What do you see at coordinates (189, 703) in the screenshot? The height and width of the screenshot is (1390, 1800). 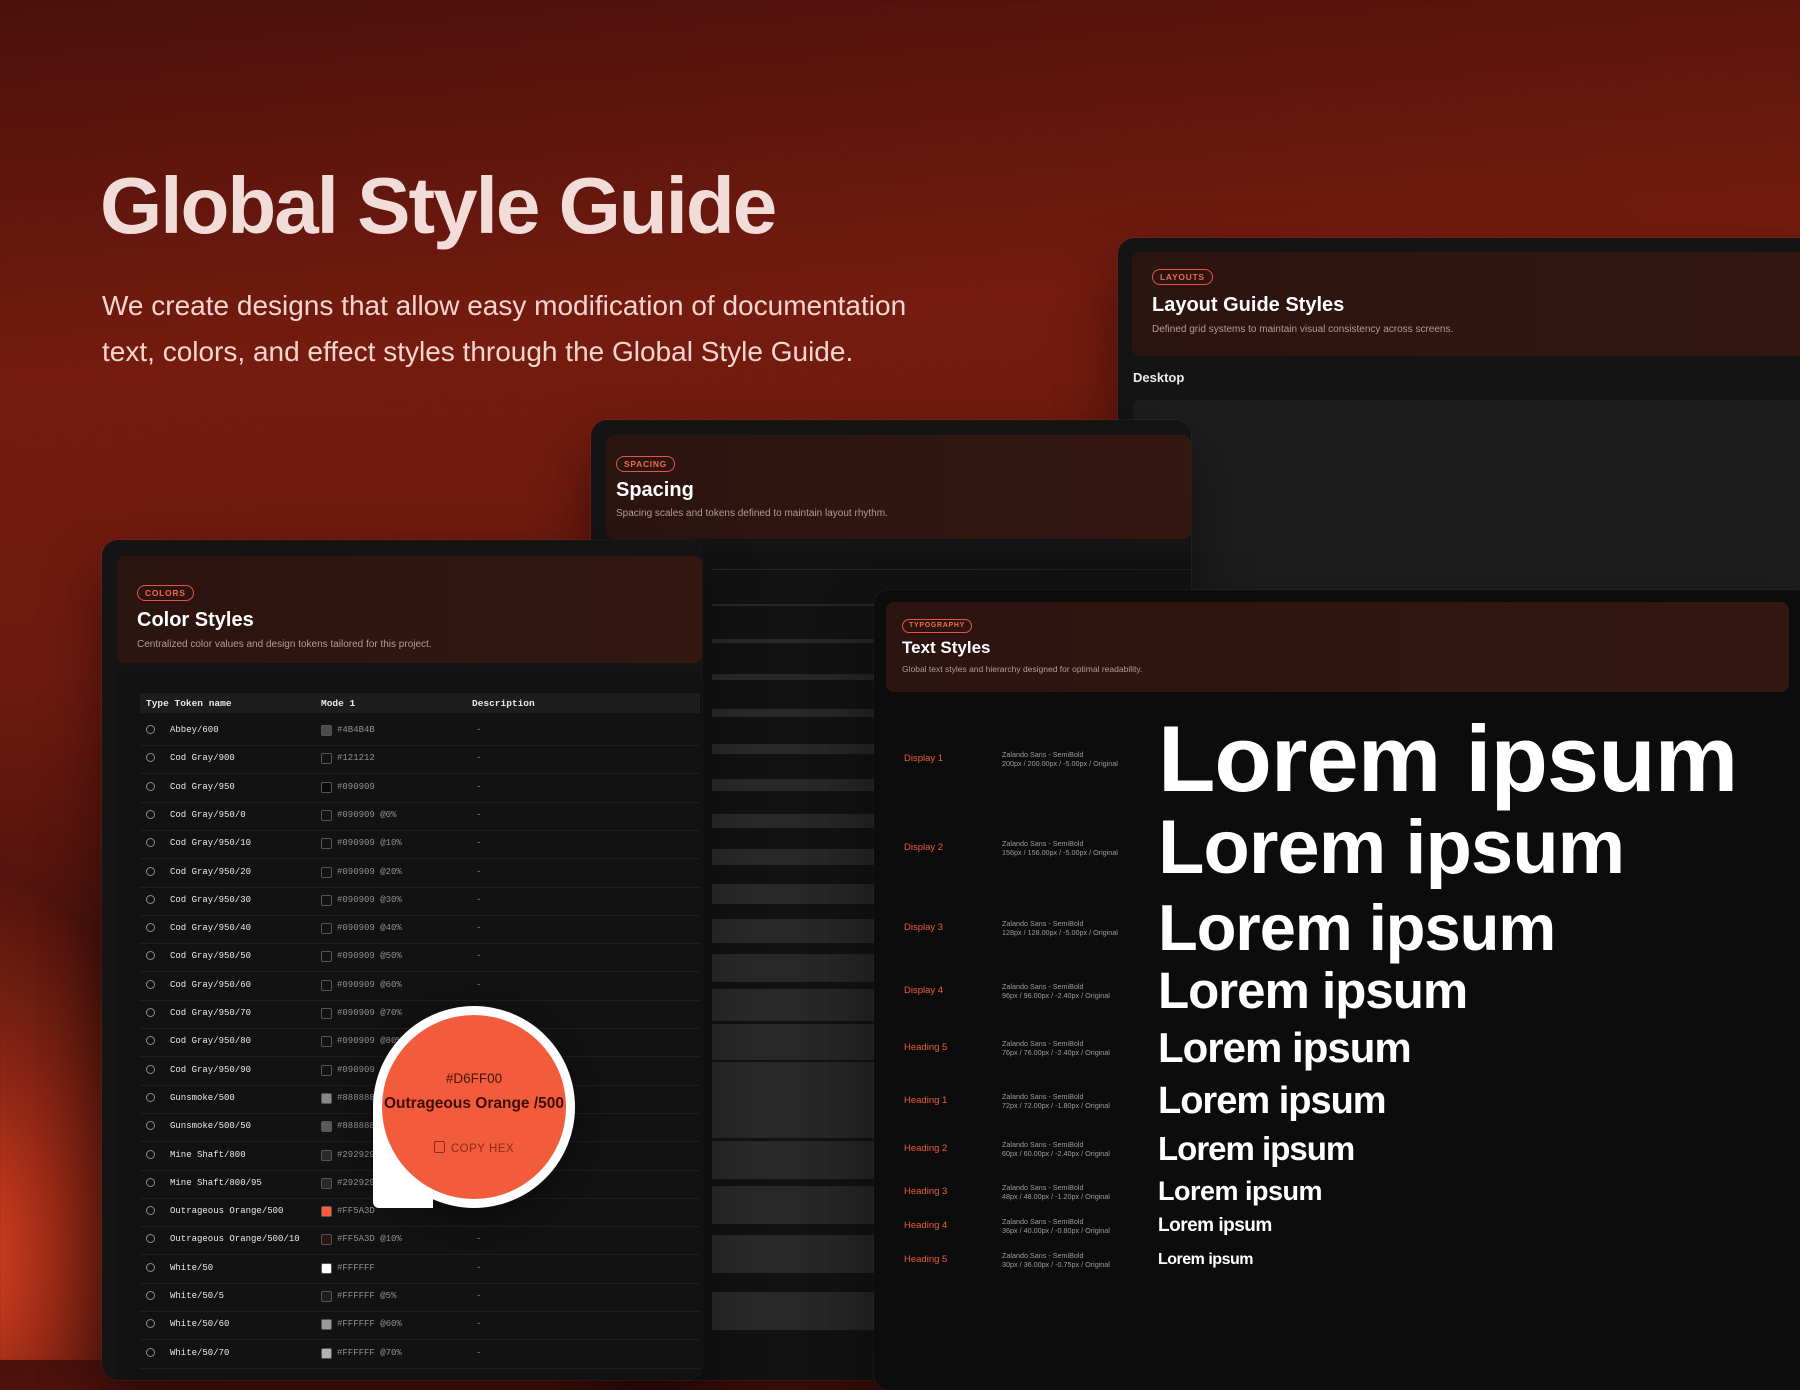 I see `column-type-token: Type Token name` at bounding box center [189, 703].